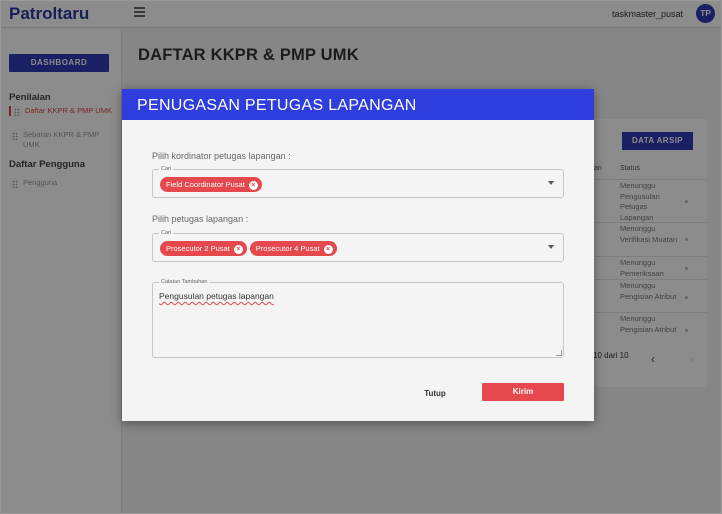 The image size is (722, 514). I want to click on dialog-title: PENUGASAN PETUGAS LAPANGAN, so click(277, 105).